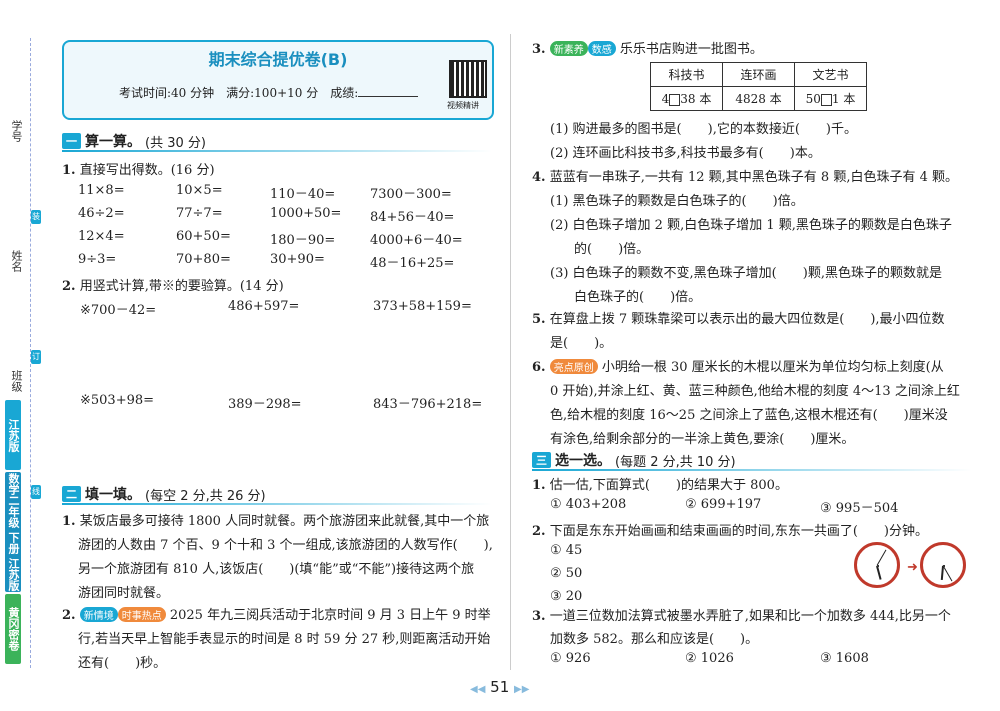  I want to click on exam-title: 期末综合提优卷(B), so click(278, 59).